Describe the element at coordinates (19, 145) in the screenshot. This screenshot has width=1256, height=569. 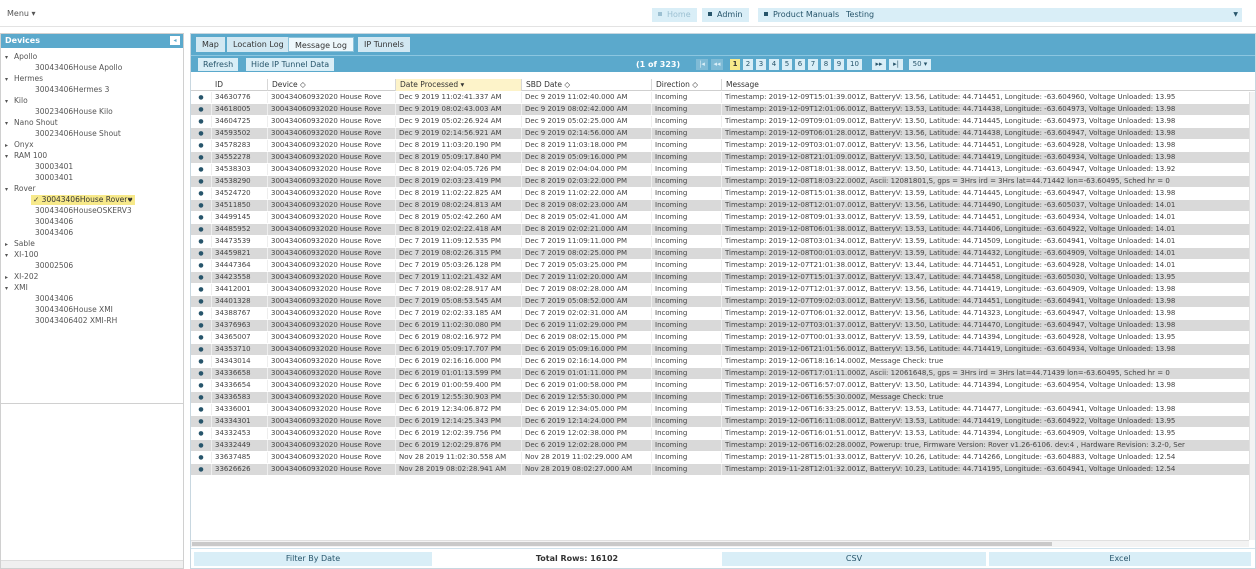
I see `tree-group: ▸ Onyx` at that location.